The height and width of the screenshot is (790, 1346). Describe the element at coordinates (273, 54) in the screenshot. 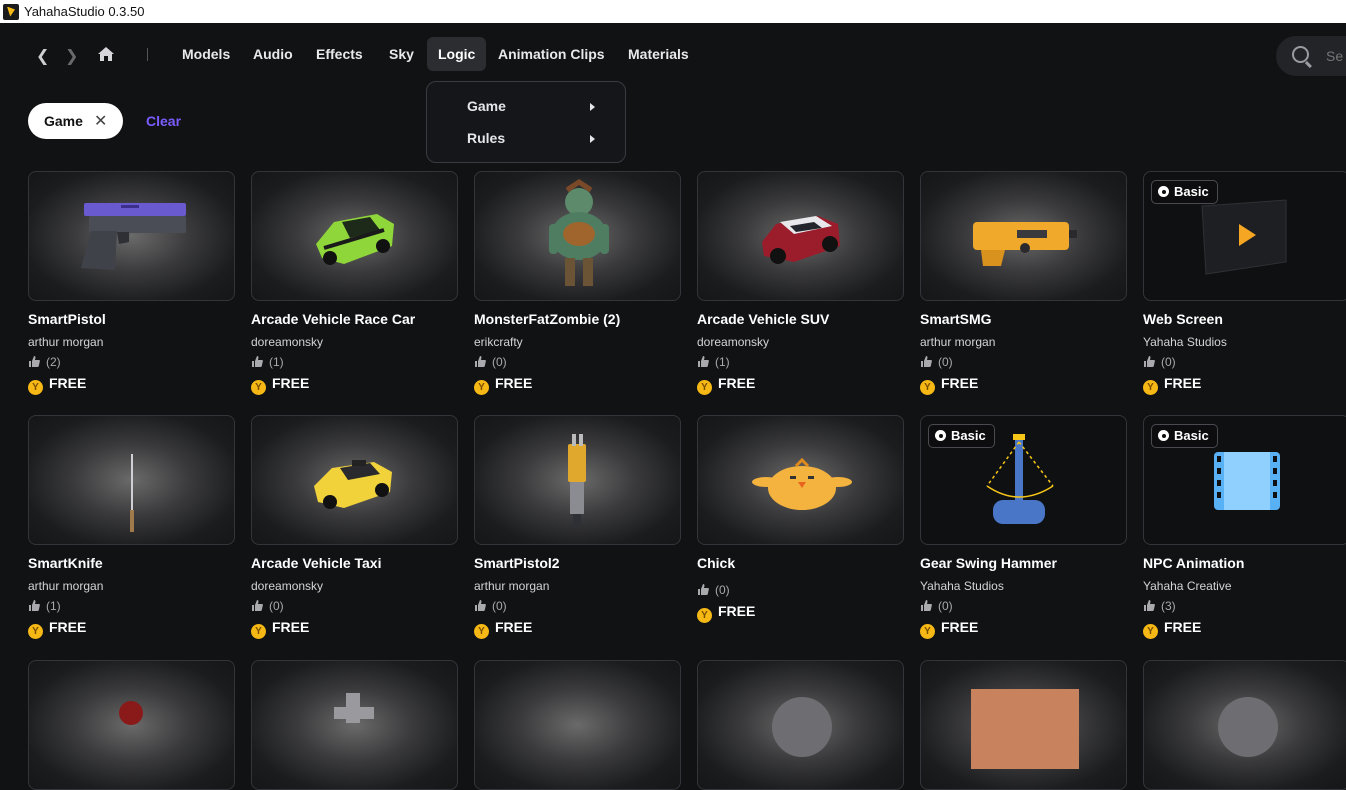

I see `tab-audio: Audio` at that location.